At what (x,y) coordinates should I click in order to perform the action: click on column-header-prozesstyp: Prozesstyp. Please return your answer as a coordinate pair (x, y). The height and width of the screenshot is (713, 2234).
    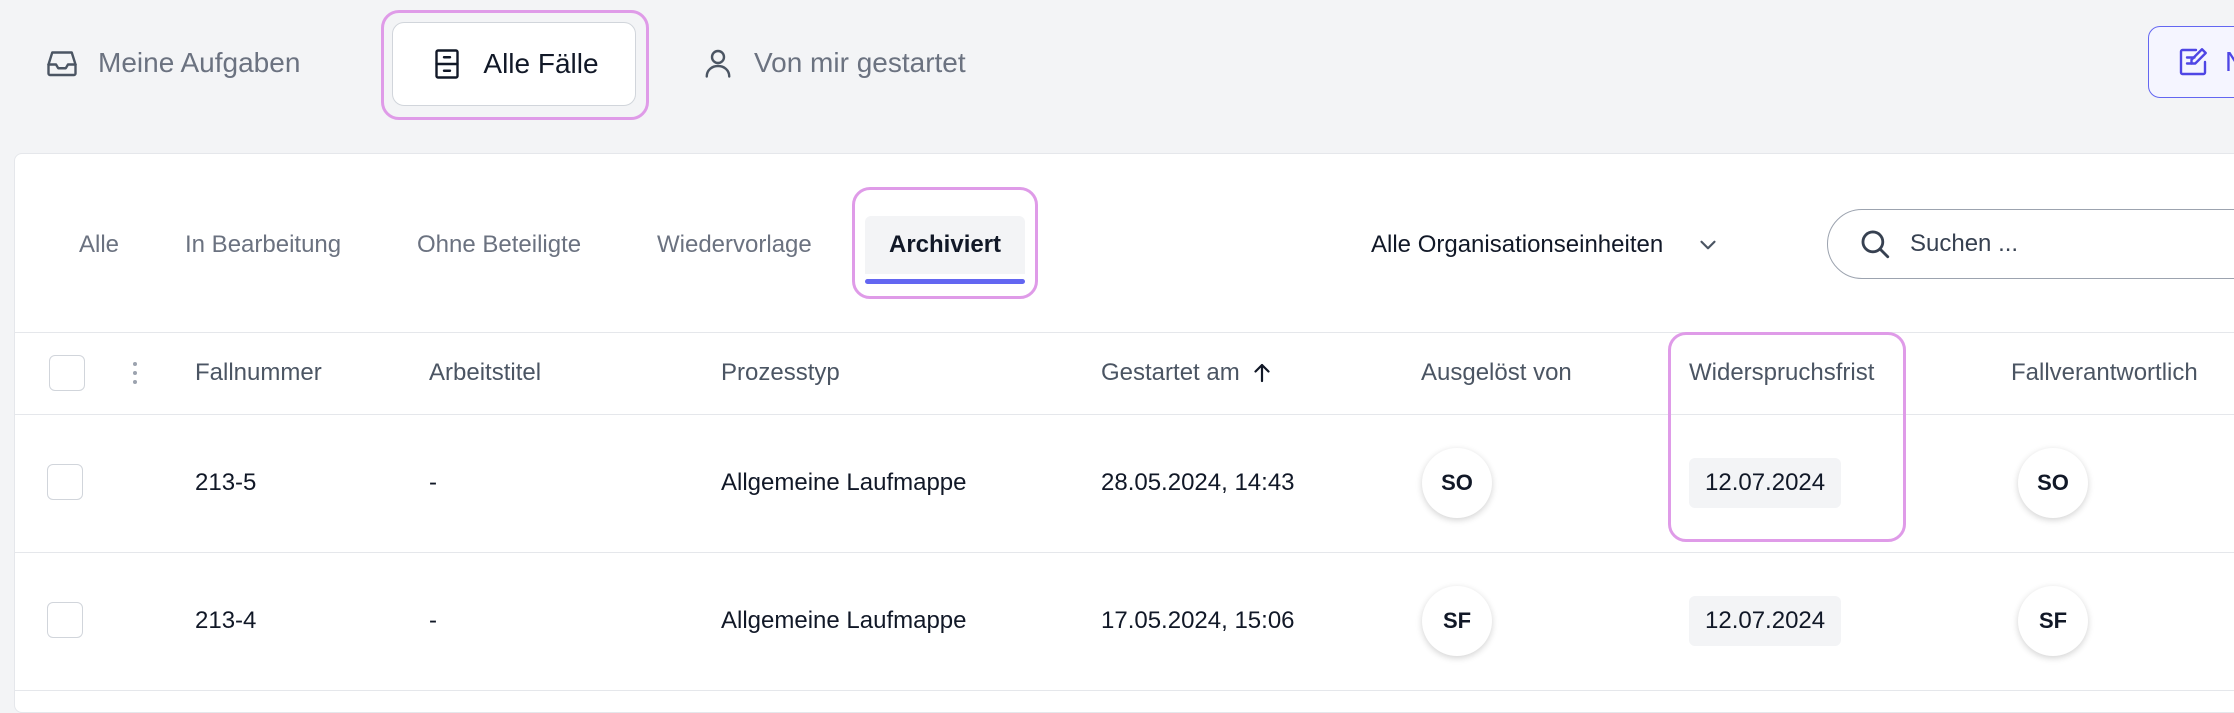
    Looking at the image, I should click on (780, 373).